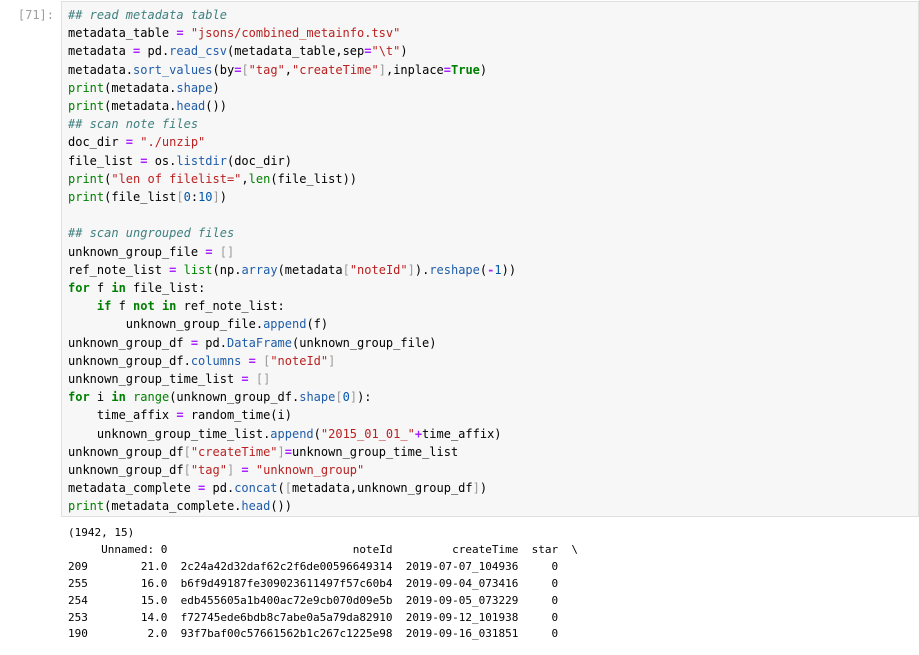 The width and height of the screenshot is (919, 655). Describe the element at coordinates (493, 15) in the screenshot. I see `code-line: ## read metadata table` at that location.